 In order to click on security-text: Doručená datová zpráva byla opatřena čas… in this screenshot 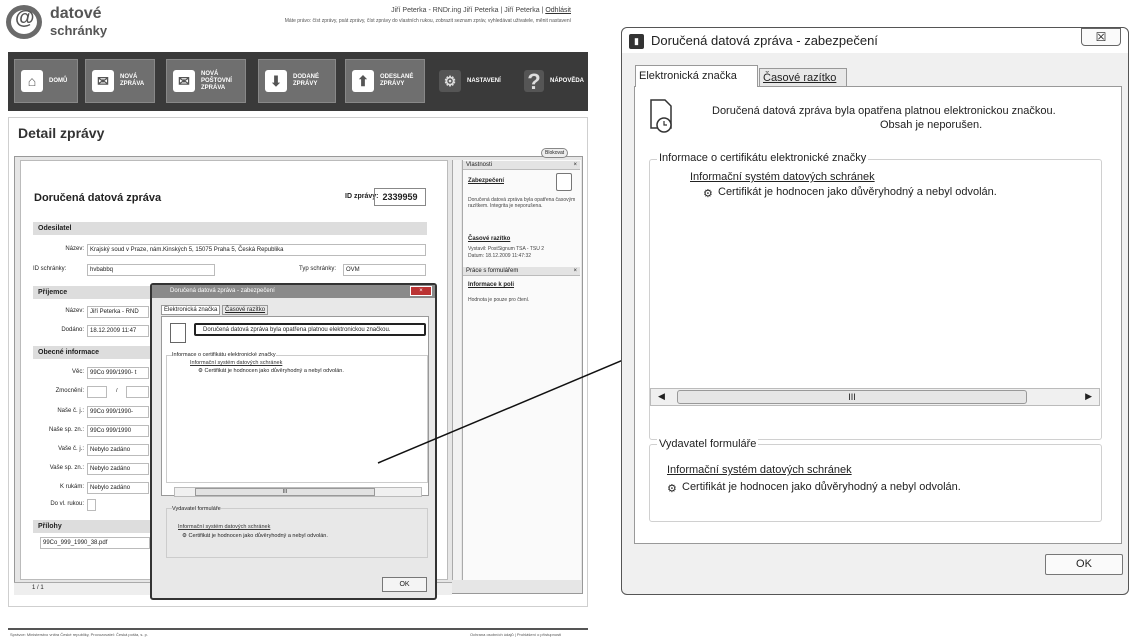, I will do `click(522, 203)`.